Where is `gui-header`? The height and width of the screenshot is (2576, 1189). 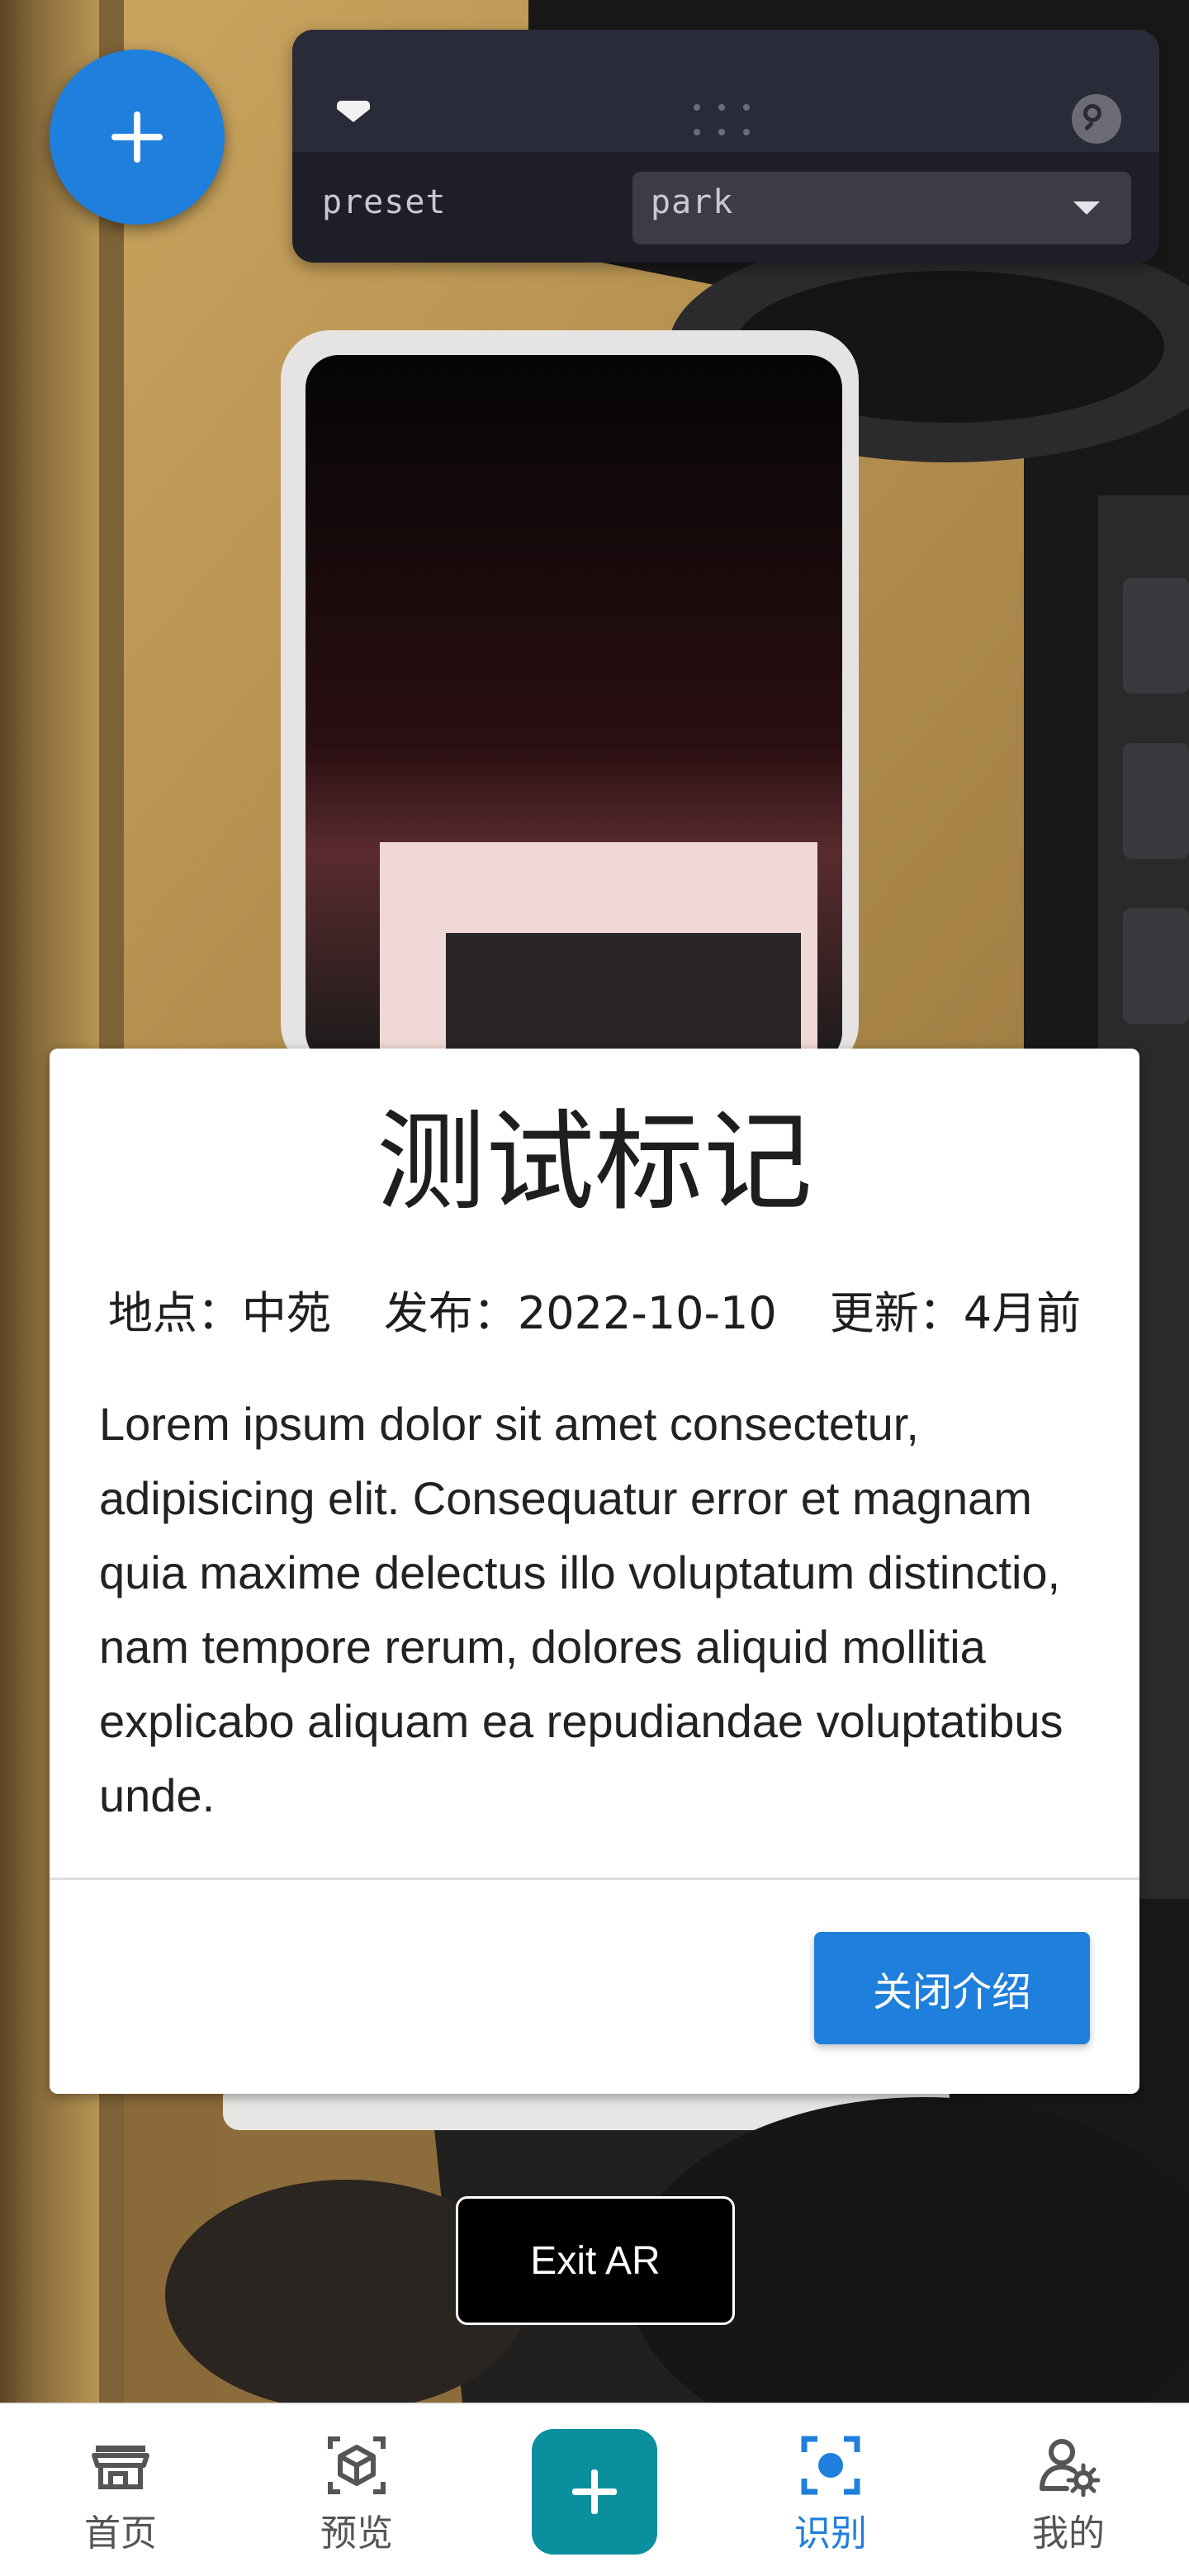 gui-header is located at coordinates (725, 91).